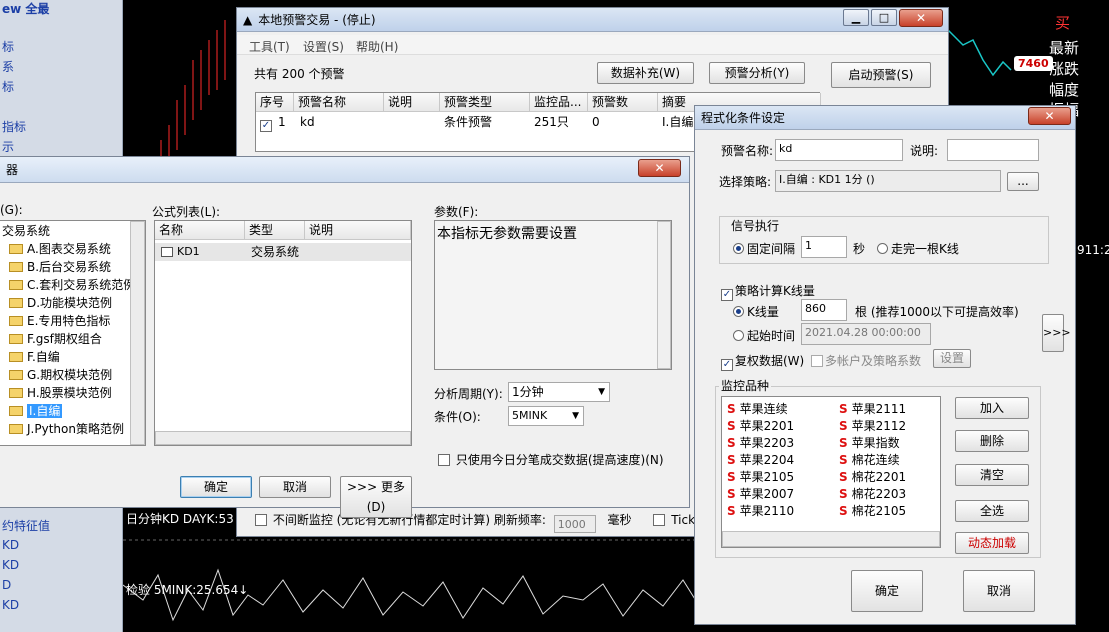 The height and width of the screenshot is (632, 1109). Describe the element at coordinates (760, 510) in the screenshot. I see `list-item: S 苹果2110` at that location.